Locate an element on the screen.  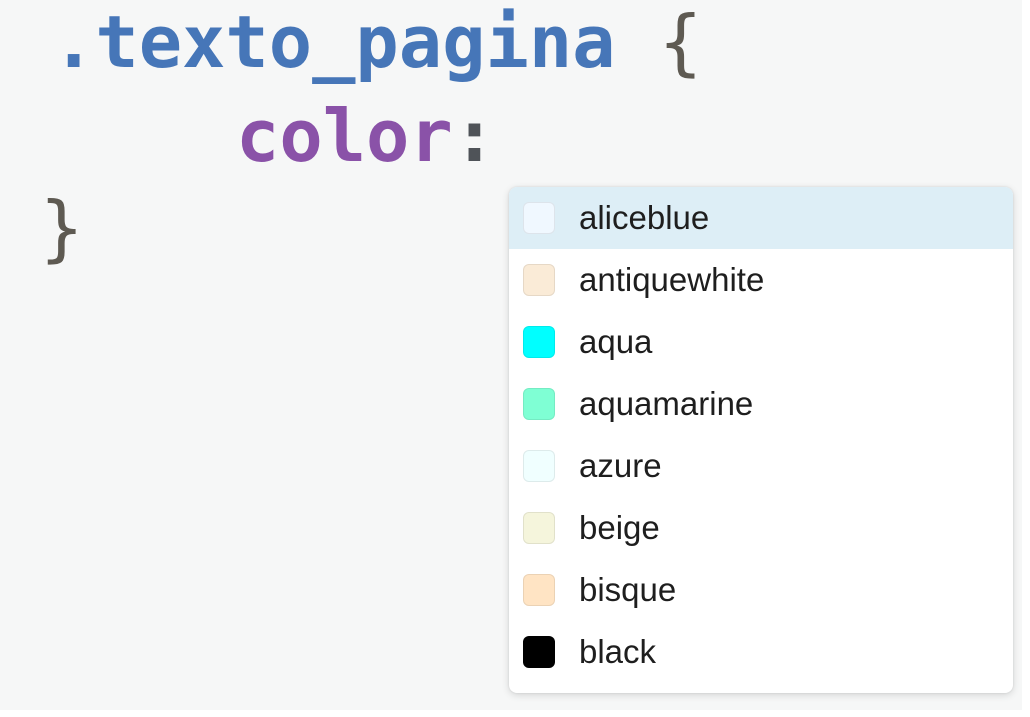
autocomplete-item-antiquewhite: antiquewhite is located at coordinates (761, 280).